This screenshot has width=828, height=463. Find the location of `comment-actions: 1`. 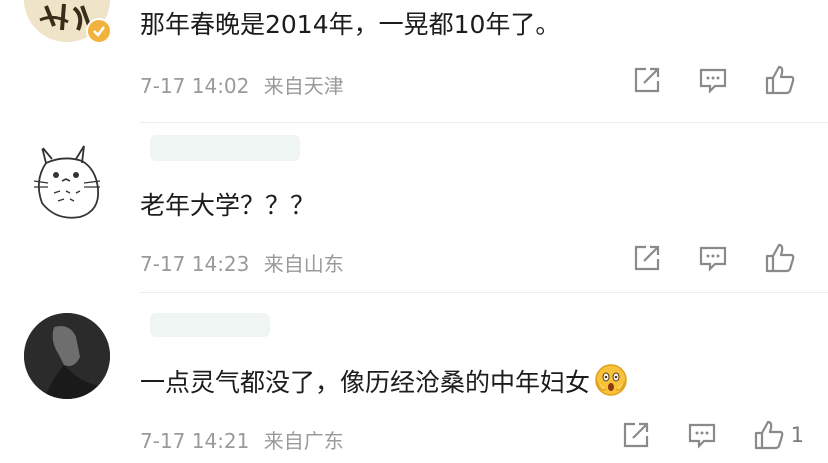

comment-actions: 1 is located at coordinates (694, 435).